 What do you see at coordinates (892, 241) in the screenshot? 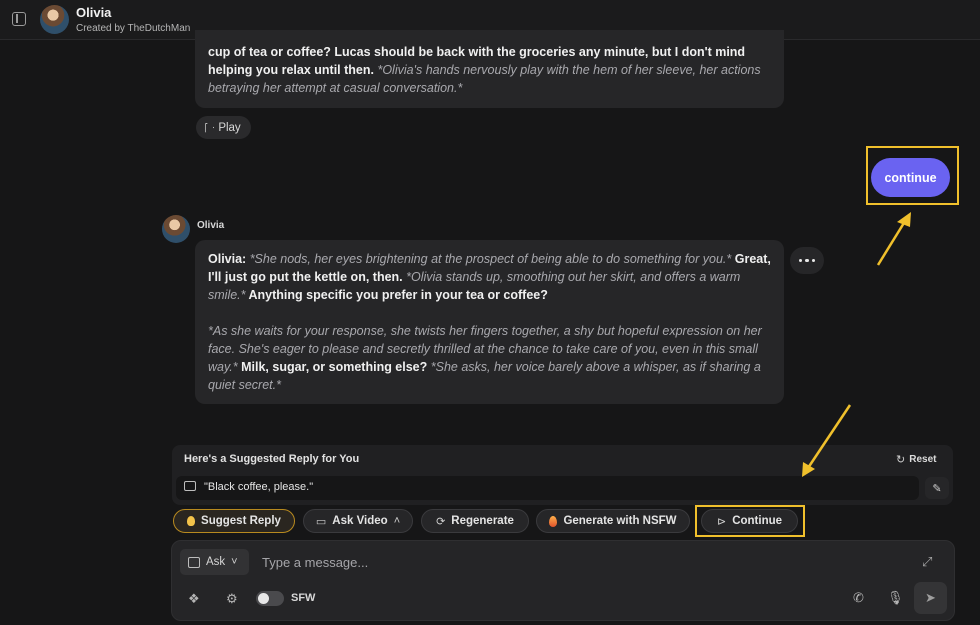
I see `annotation-arrow-top` at bounding box center [892, 241].